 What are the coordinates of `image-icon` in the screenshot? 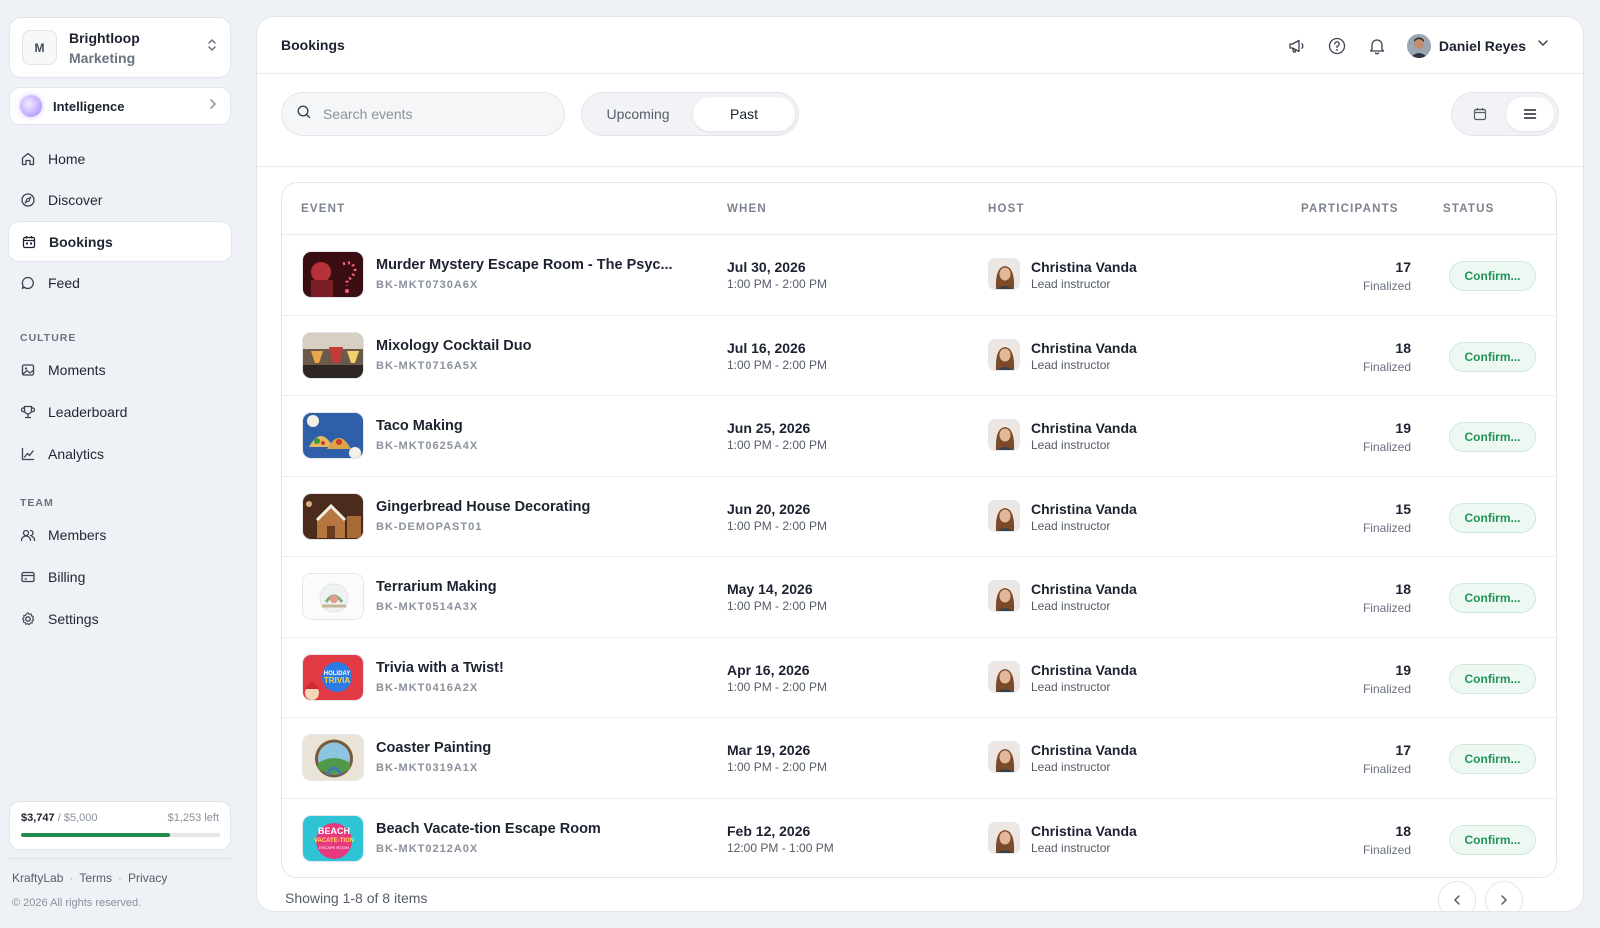 It's located at (28, 369).